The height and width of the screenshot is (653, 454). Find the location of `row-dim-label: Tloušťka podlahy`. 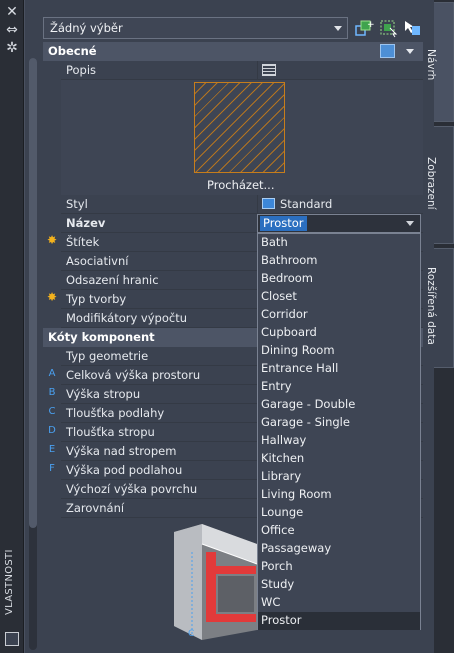

row-dim-label: Tloušťka podlahy is located at coordinates (115, 413).